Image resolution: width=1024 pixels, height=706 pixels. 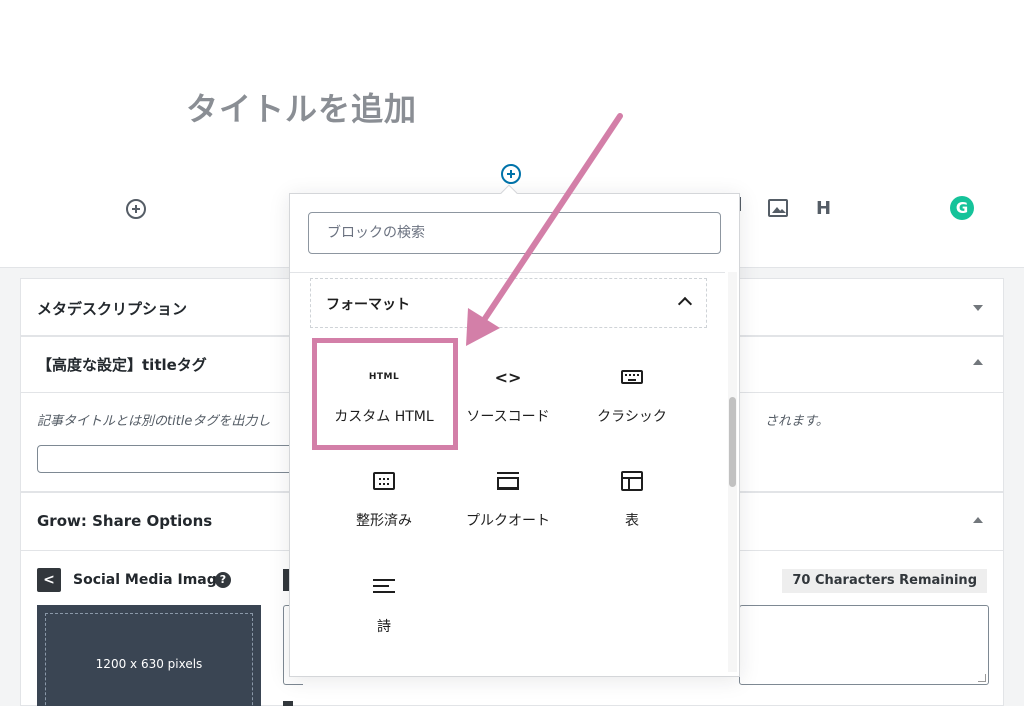 What do you see at coordinates (154, 421) in the screenshot?
I see `advanced-settings-description: 記事タイトルとは別のtitleタグを出力し` at bounding box center [154, 421].